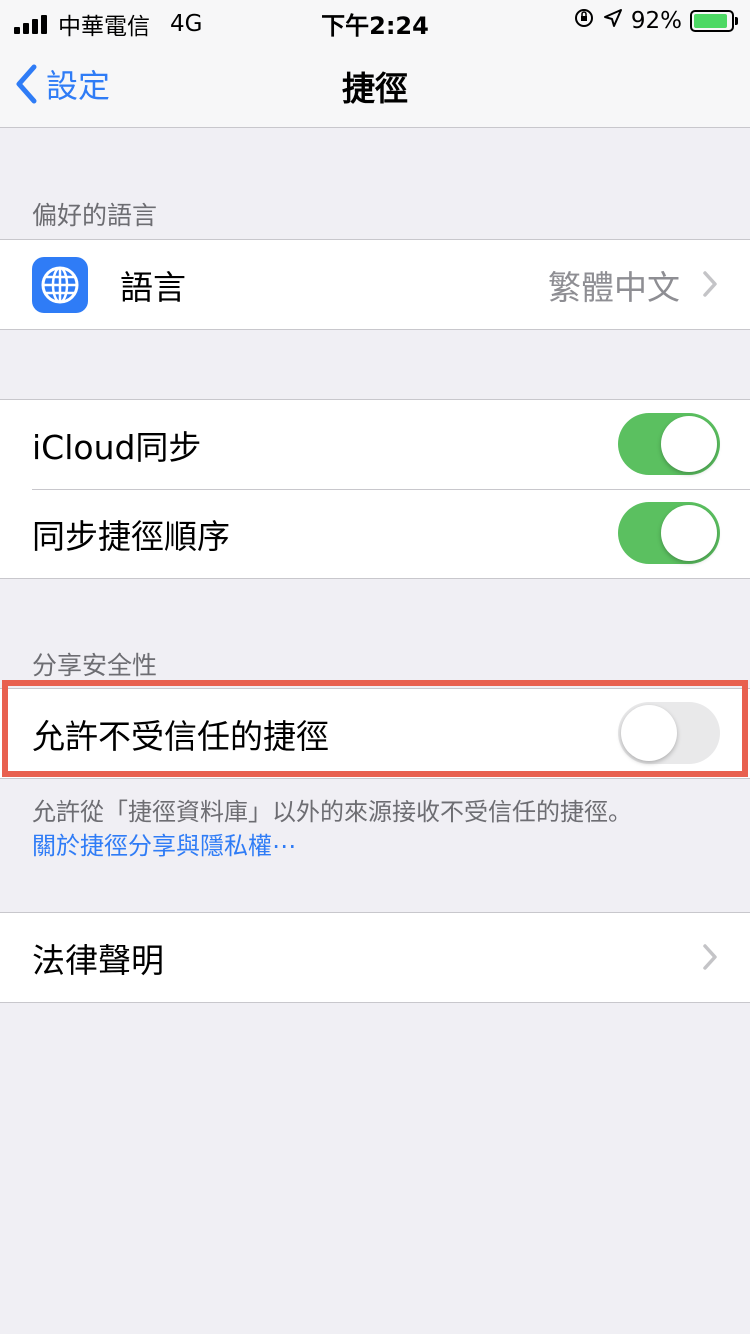 Image resolution: width=750 pixels, height=1334 pixels. Describe the element at coordinates (584, 21) in the screenshot. I see `orientation-lock-icon` at that location.